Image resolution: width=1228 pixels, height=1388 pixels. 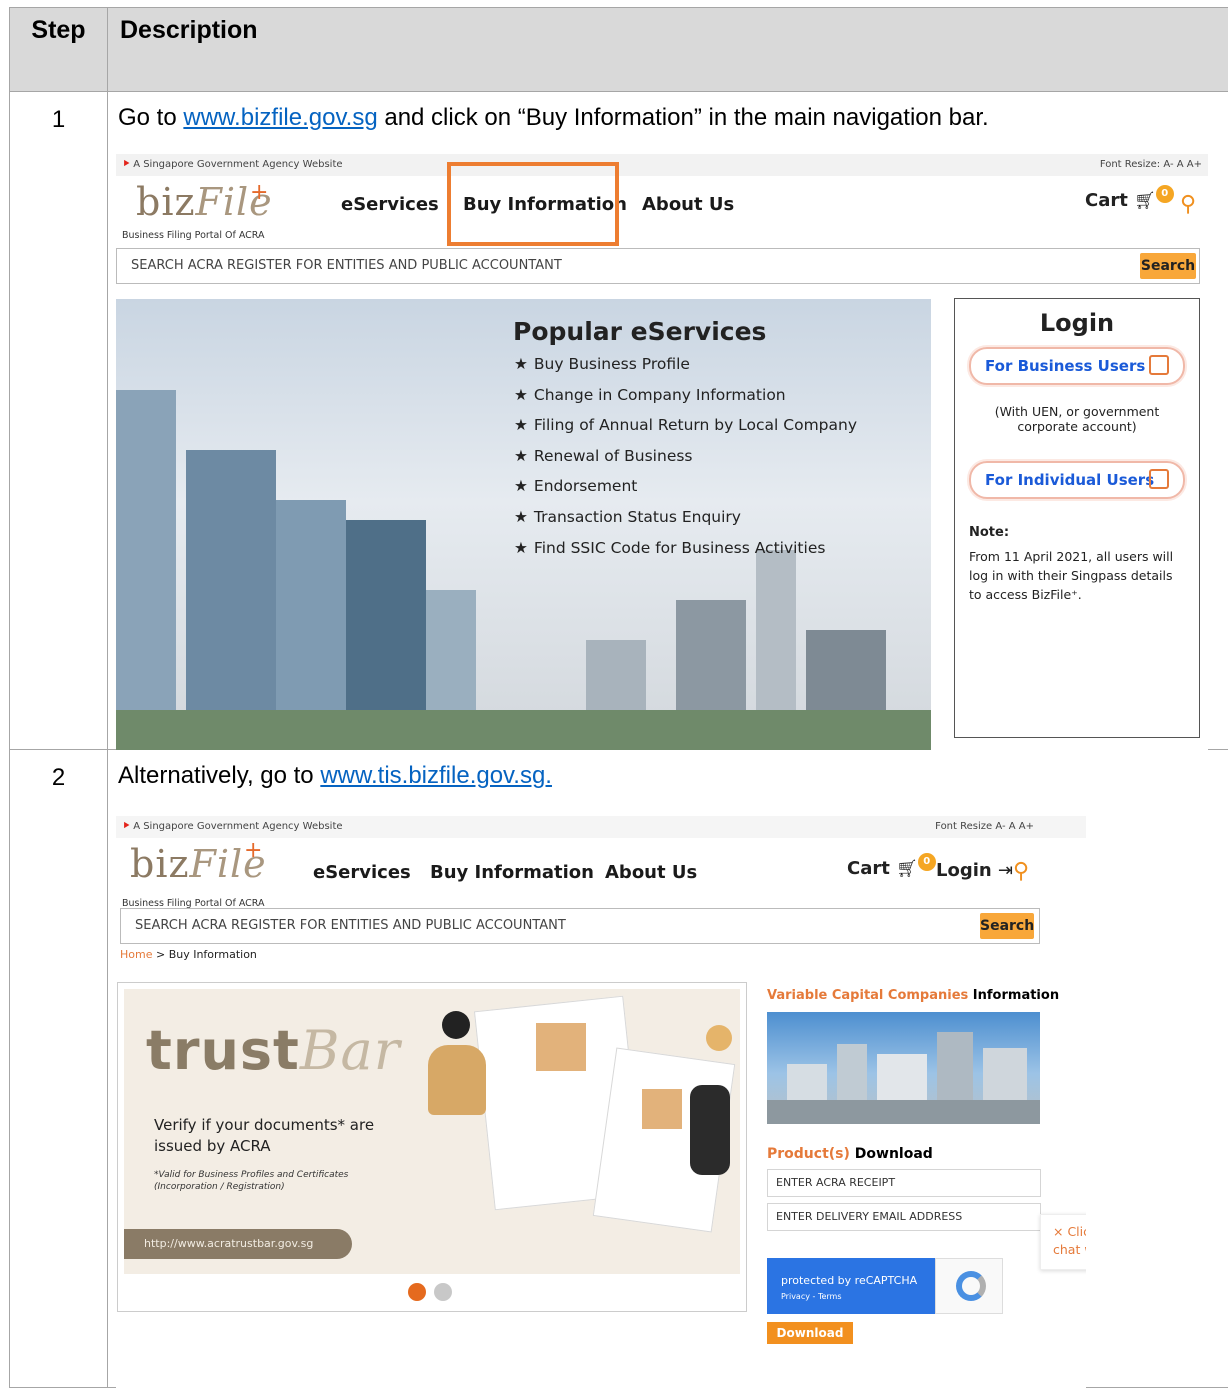 I want to click on note-heading: Note:, so click(x=989, y=532).